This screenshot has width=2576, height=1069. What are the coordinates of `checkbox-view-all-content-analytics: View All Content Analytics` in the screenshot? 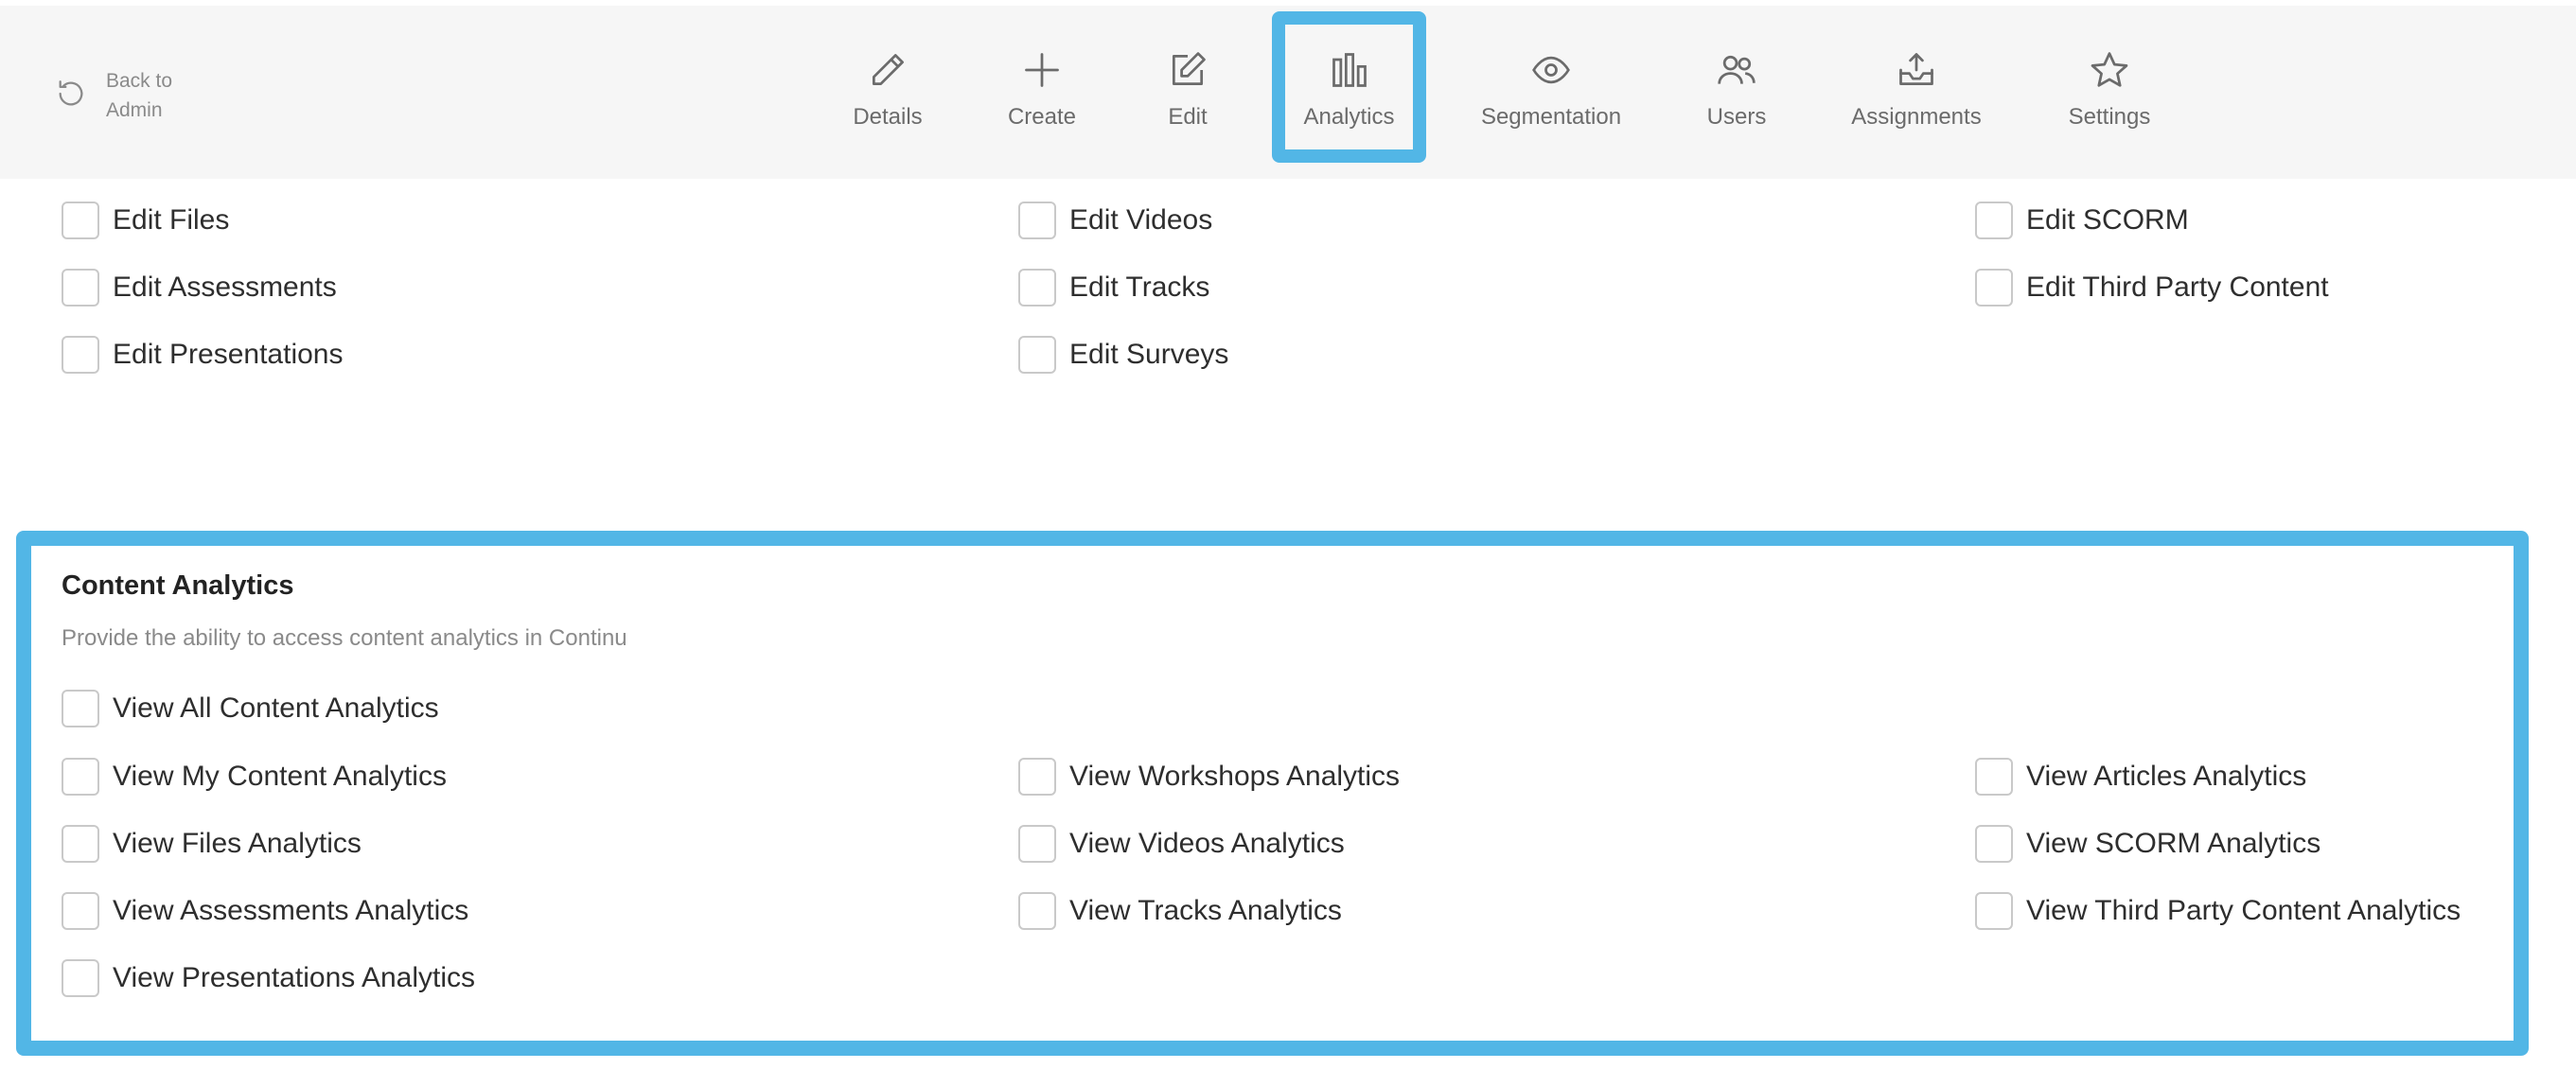 It's located at (250, 709).